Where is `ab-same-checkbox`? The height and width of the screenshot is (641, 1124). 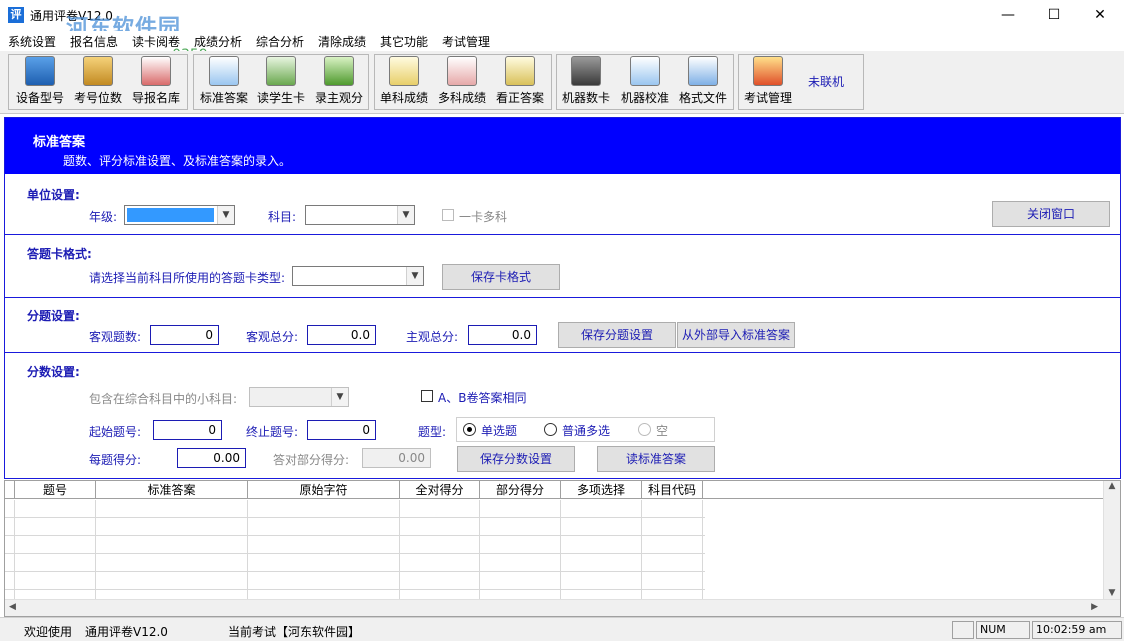
ab-same-checkbox is located at coordinates (427, 396).